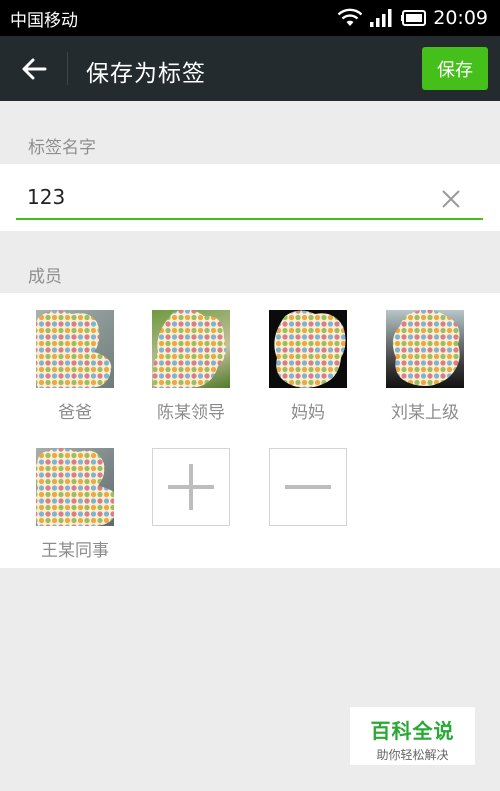 This screenshot has height=791, width=500. I want to click on watermark-title: 百科全说, so click(412, 731).